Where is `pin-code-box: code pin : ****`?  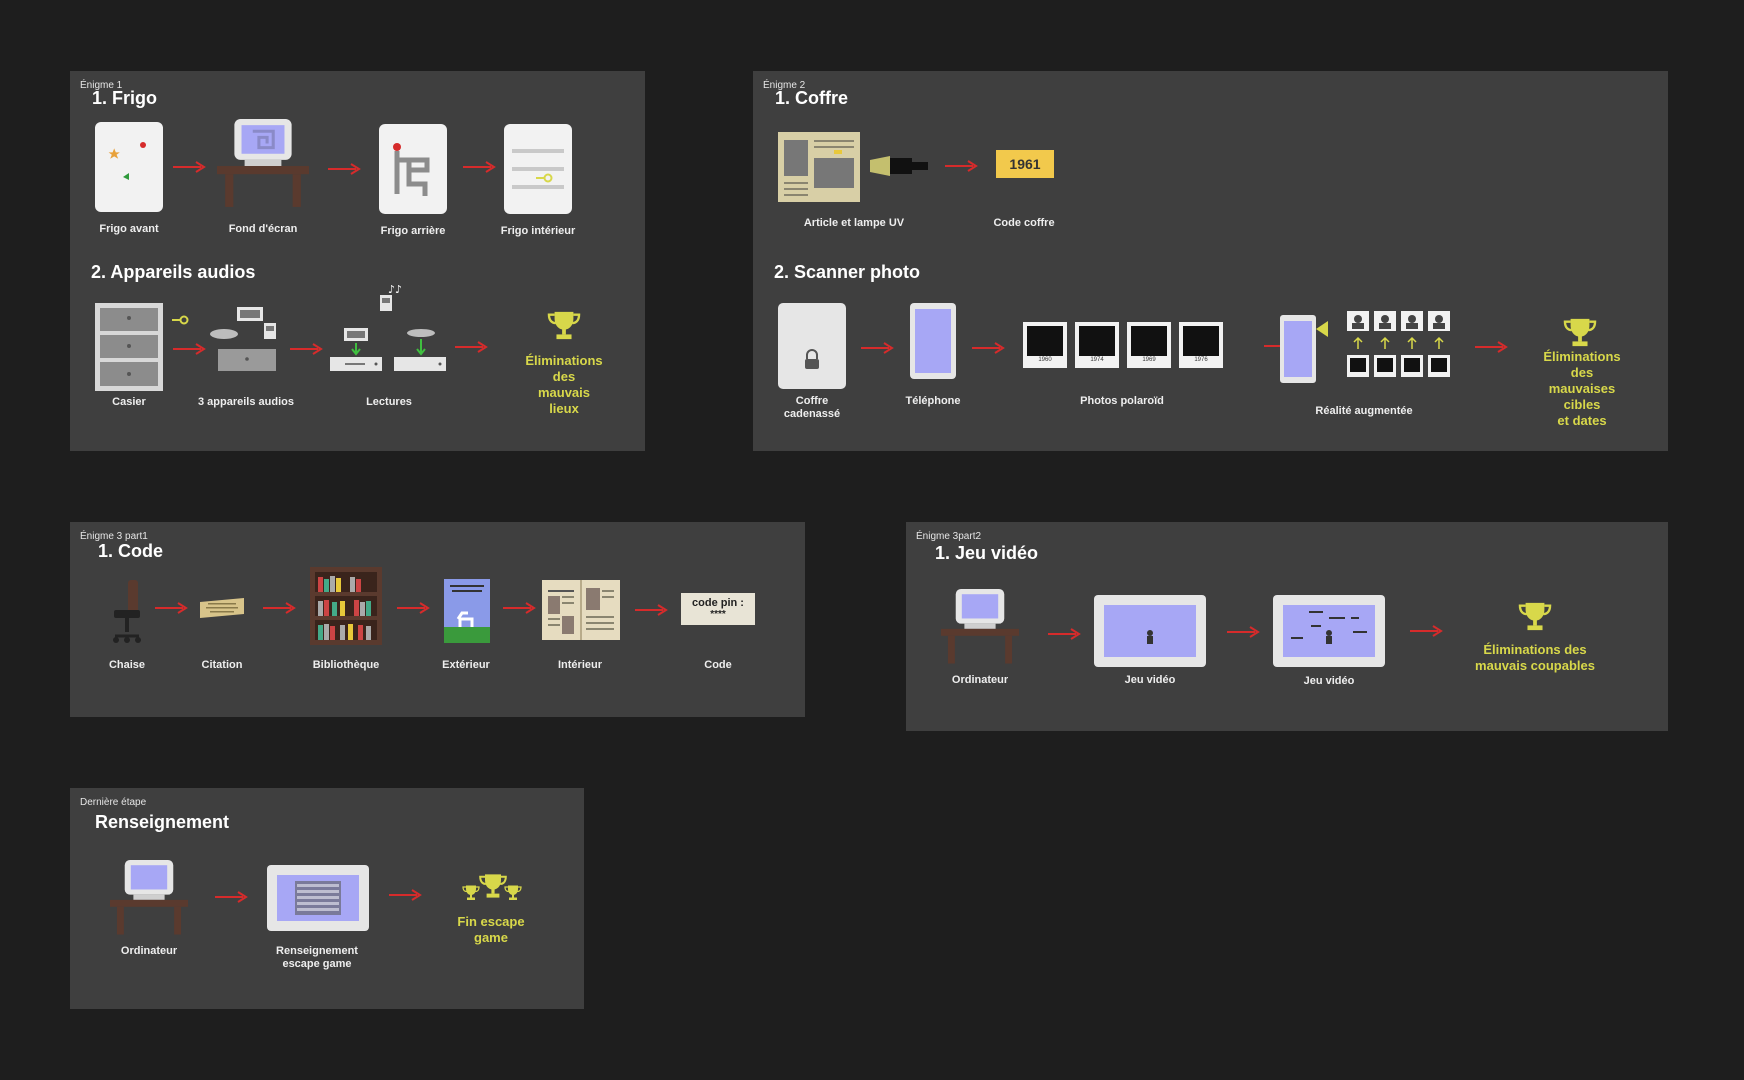 pin-code-box: code pin : **** is located at coordinates (718, 609).